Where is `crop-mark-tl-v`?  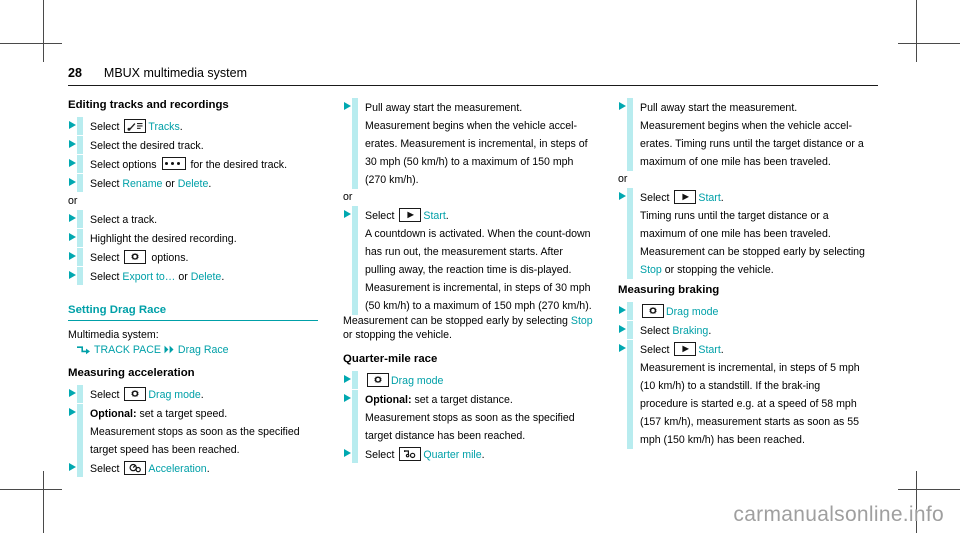
crop-mark-tl-v is located at coordinates (43, 31).